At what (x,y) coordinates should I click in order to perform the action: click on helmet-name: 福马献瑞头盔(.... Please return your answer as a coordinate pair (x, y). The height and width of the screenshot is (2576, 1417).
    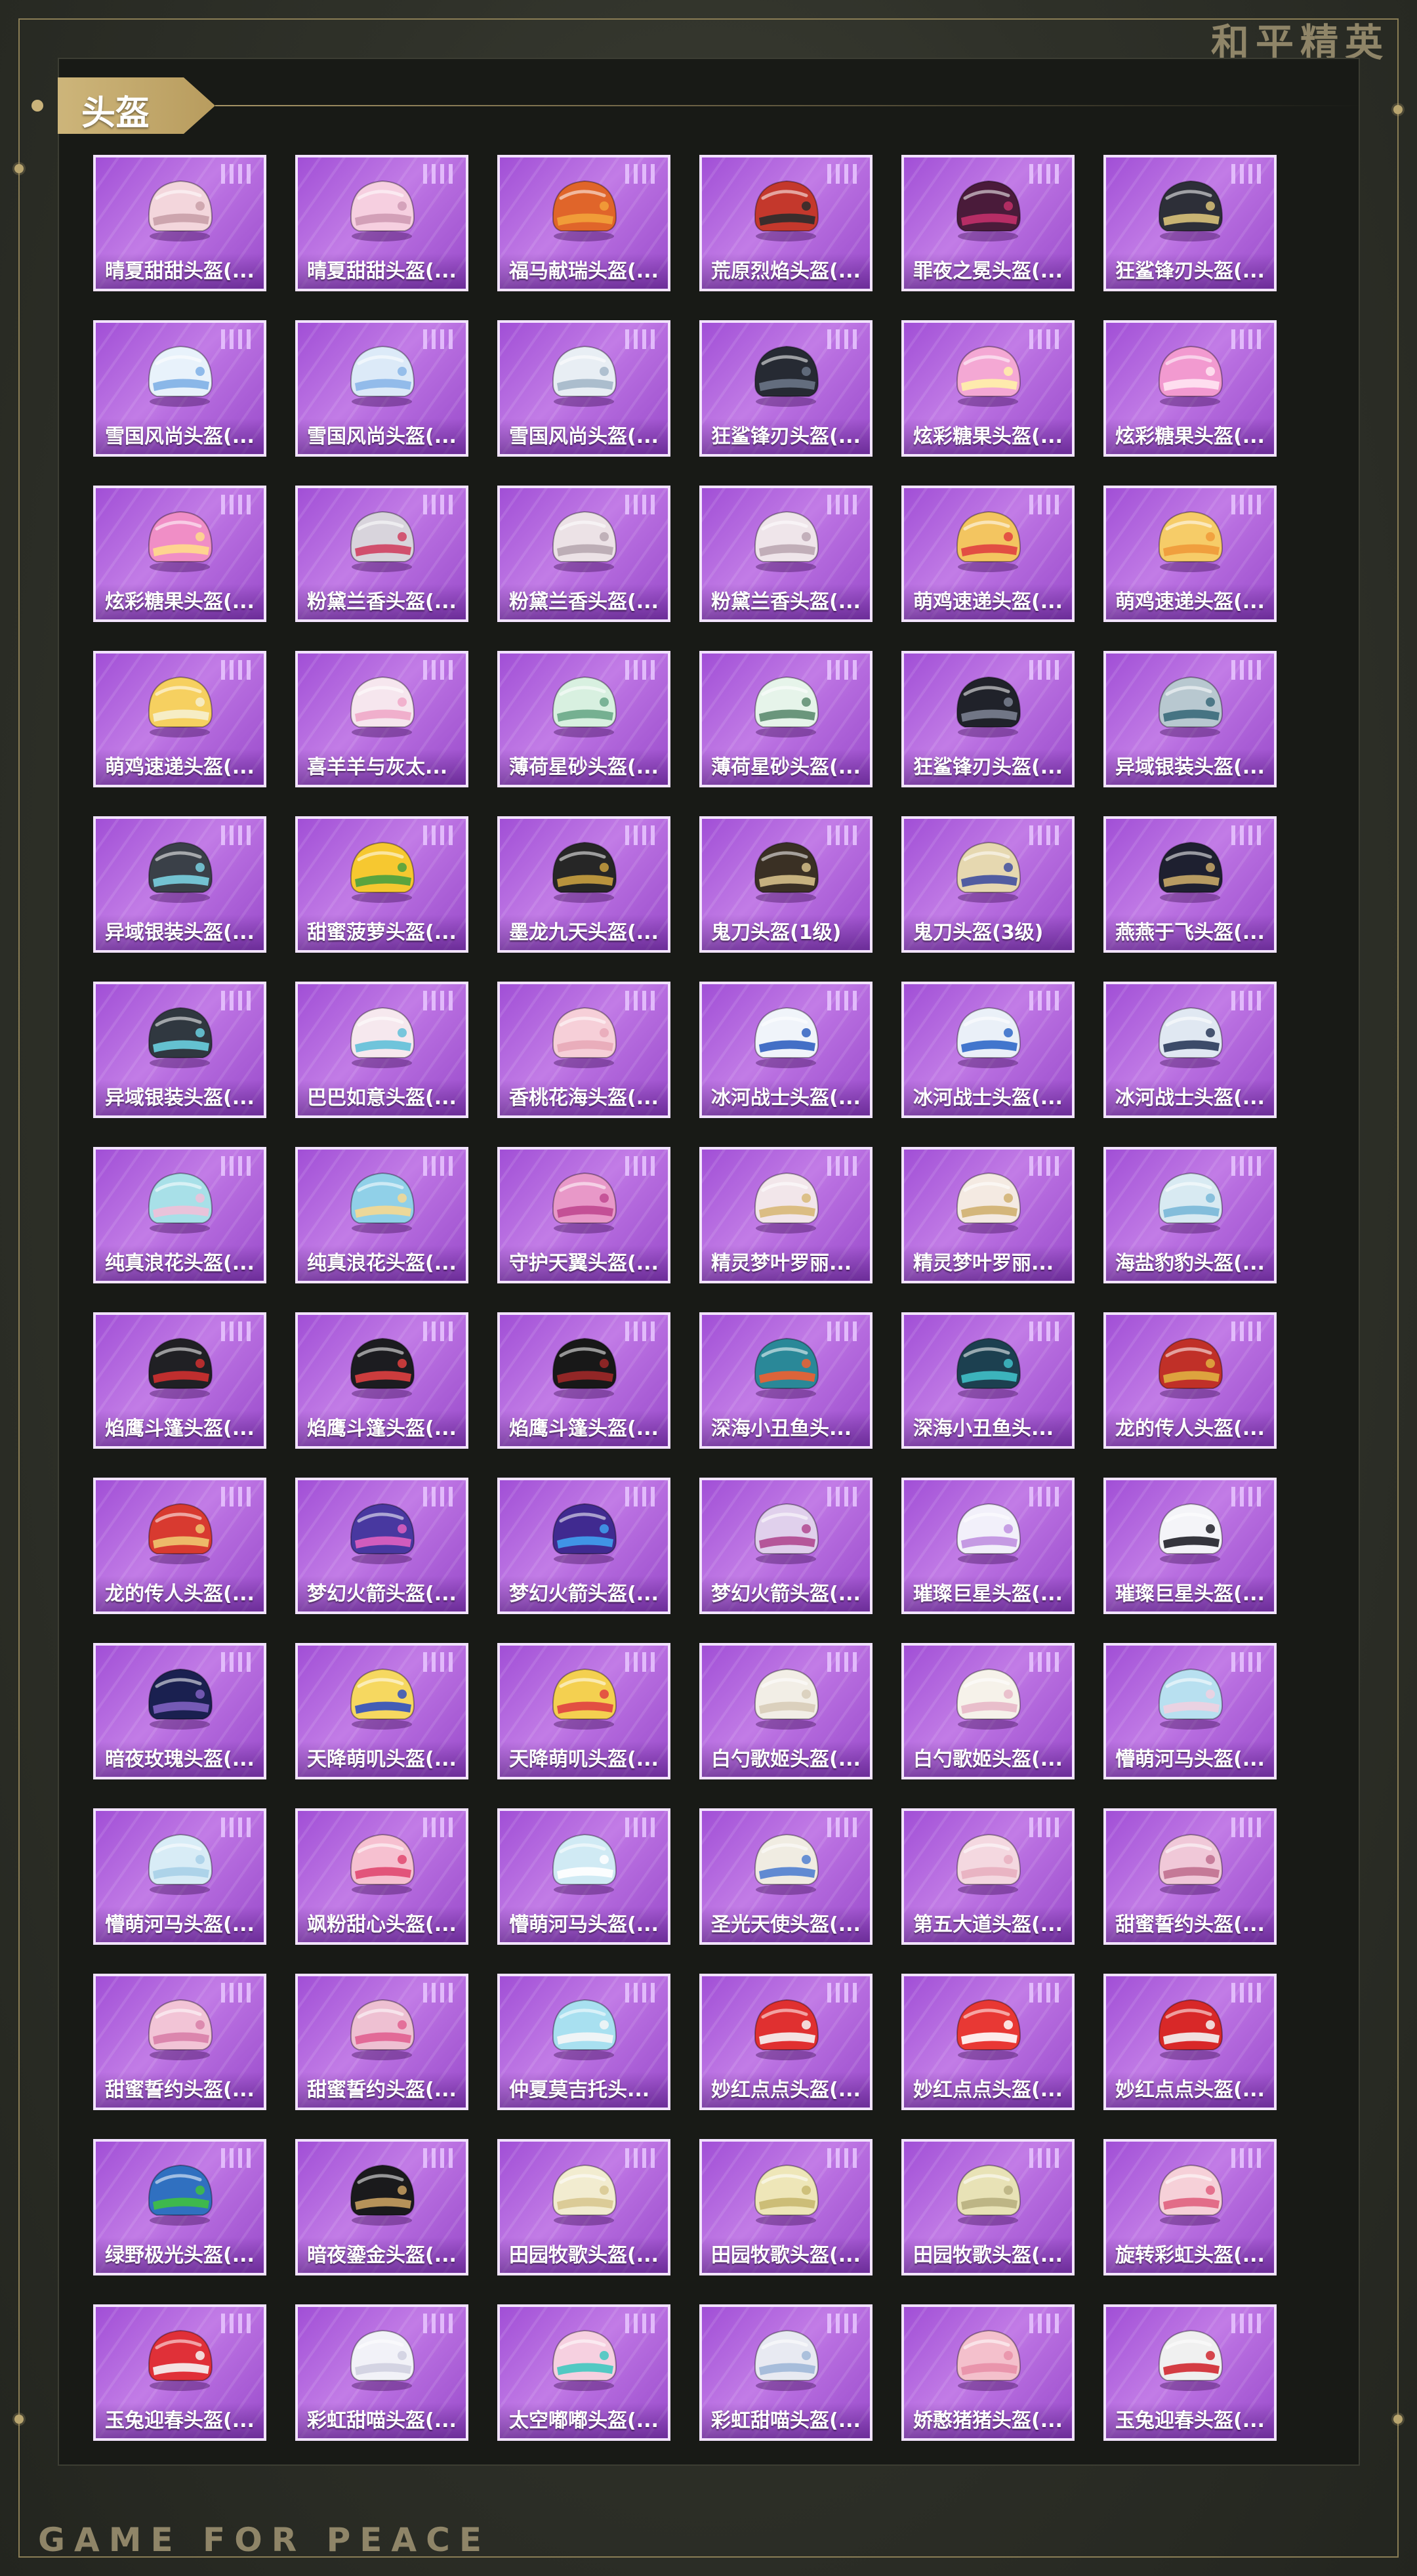
    Looking at the image, I should click on (584, 271).